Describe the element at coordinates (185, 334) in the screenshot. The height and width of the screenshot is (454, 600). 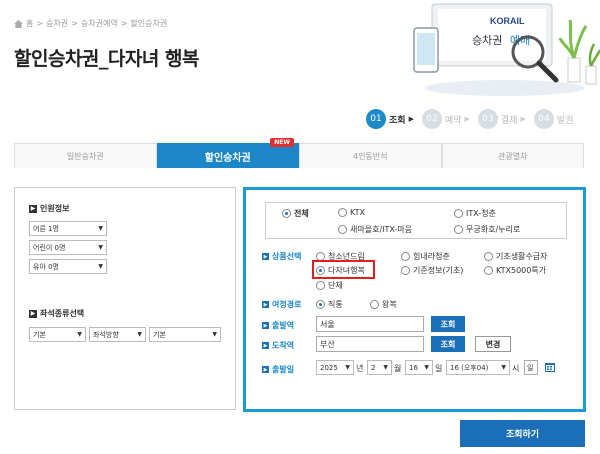
I see `seat-position-select: 기본 ▼` at that location.